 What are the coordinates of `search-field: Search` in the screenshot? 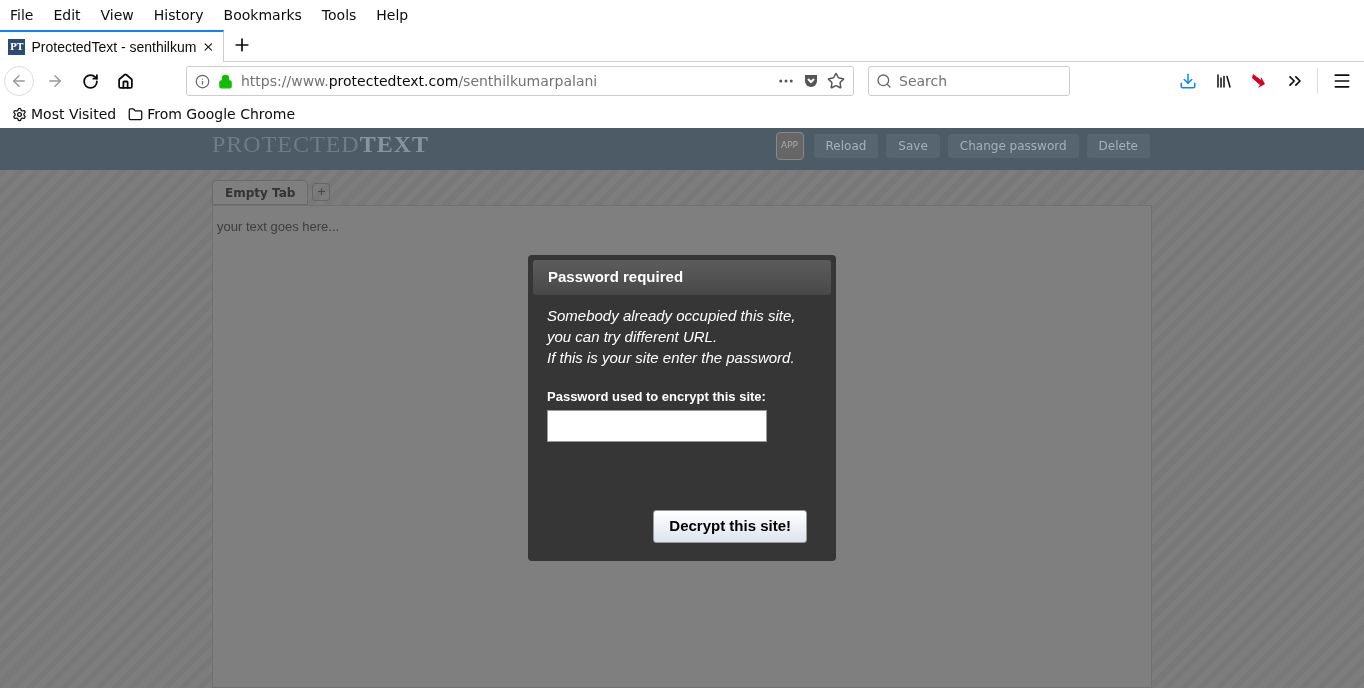 It's located at (969, 81).